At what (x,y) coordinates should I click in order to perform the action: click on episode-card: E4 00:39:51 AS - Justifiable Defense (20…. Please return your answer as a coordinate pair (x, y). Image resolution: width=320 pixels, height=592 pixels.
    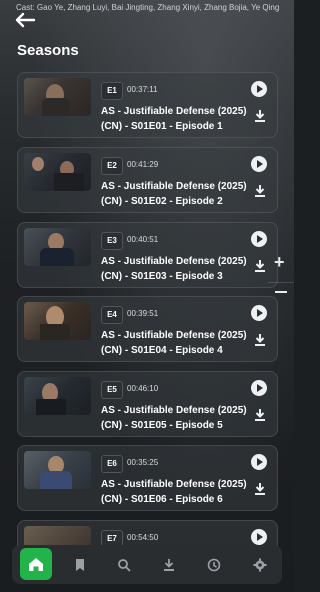
    Looking at the image, I should click on (147, 329).